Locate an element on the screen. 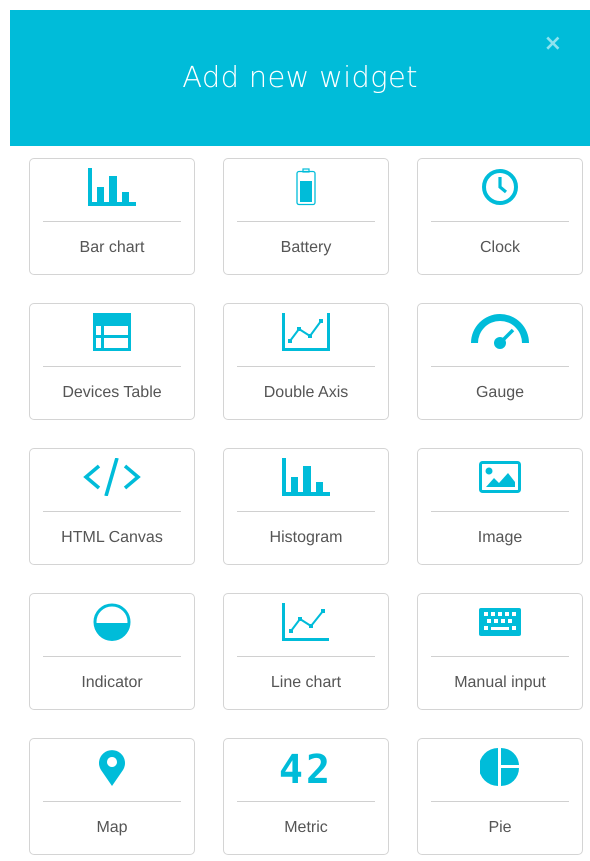 Image resolution: width=590 pixels, height=861 pixels. widget-option: Map is located at coordinates (112, 796).